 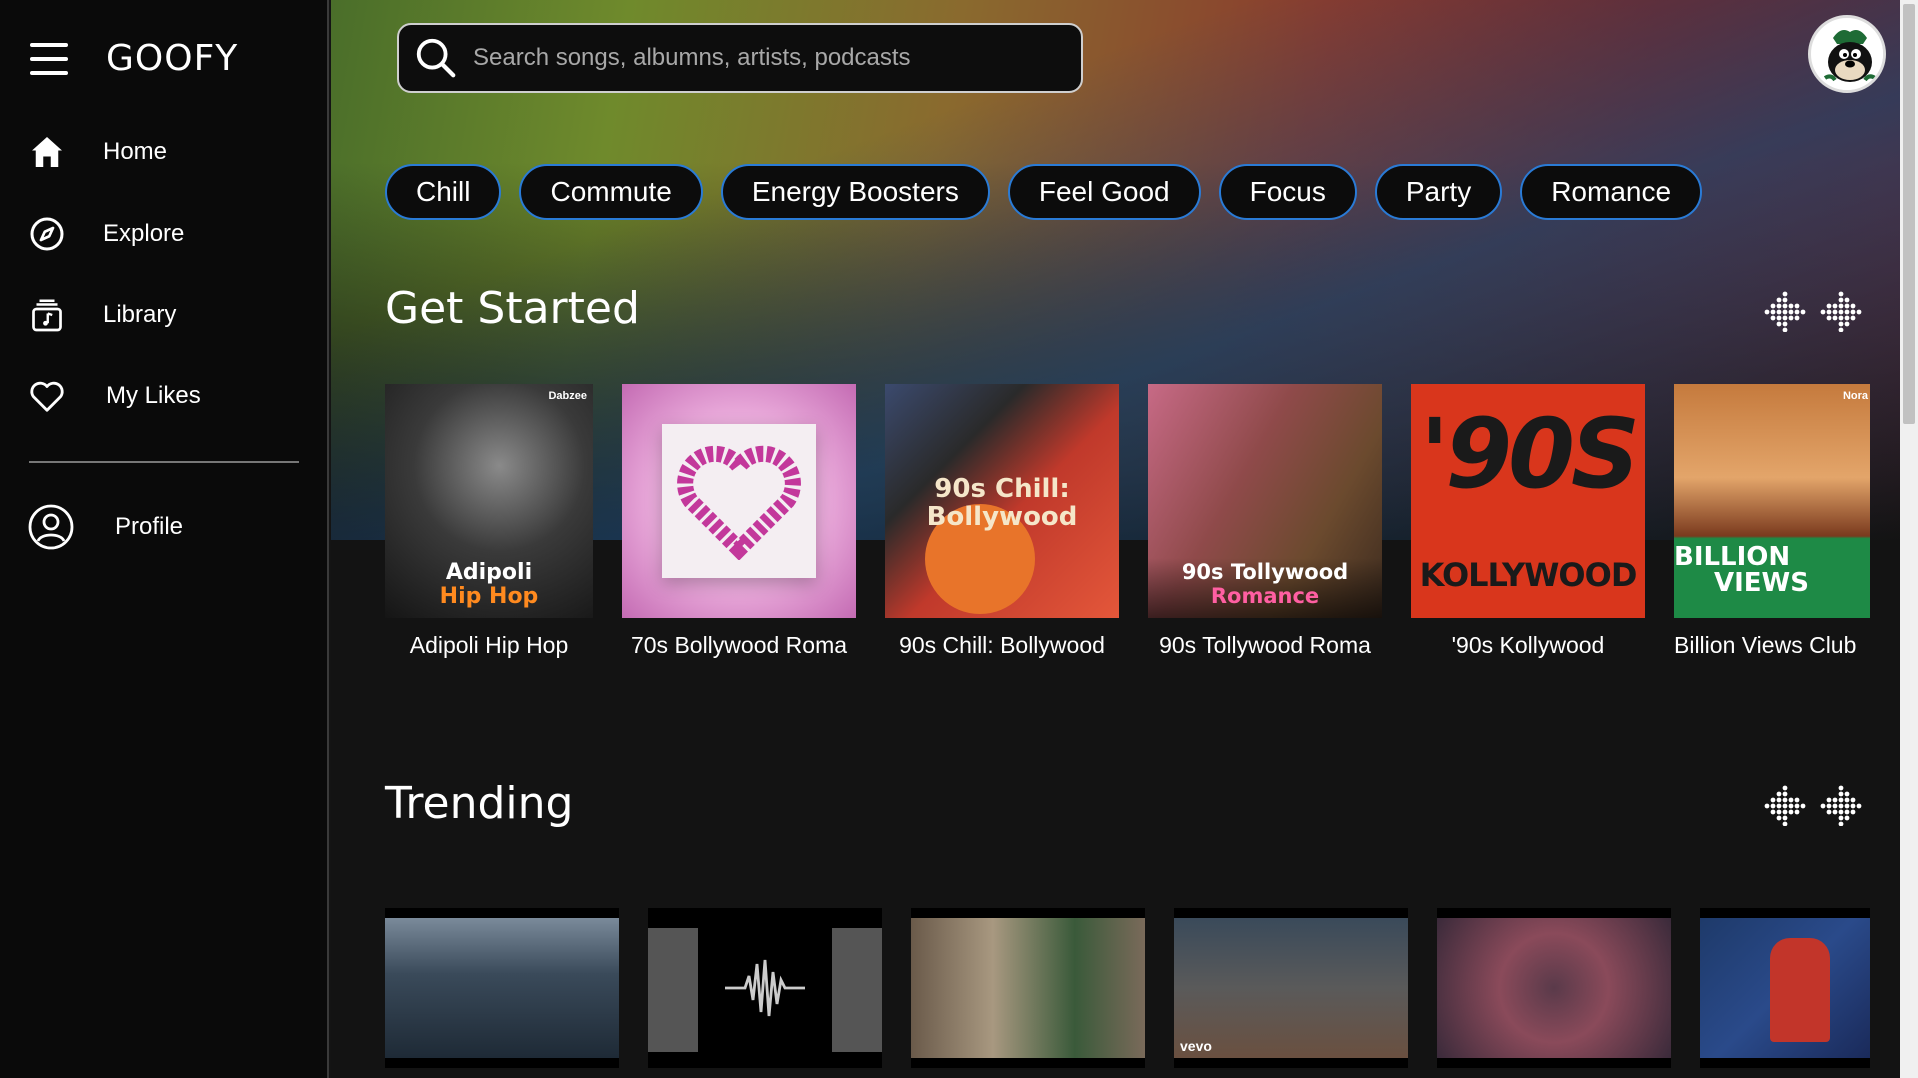 What do you see at coordinates (172, 58) in the screenshot?
I see `brand-title: GOOFY` at bounding box center [172, 58].